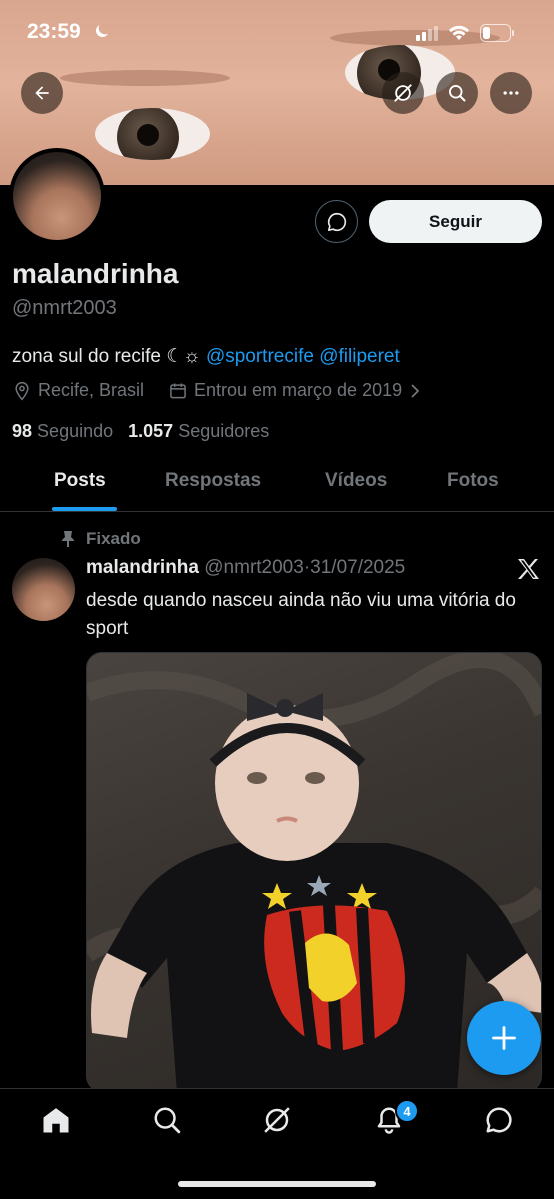 This screenshot has height=1199, width=554. Describe the element at coordinates (357, 567) in the screenshot. I see `post-date: 31/07/2025` at that location.